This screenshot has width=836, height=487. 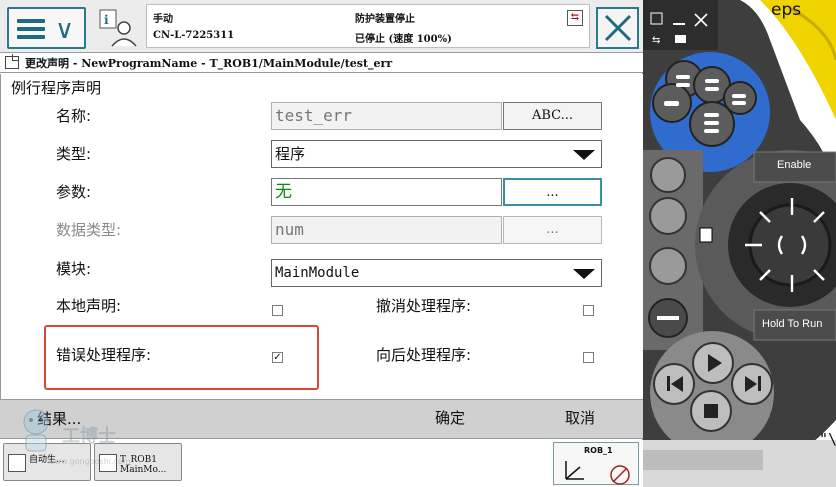 I want to click on close-button, so click(x=617, y=28).